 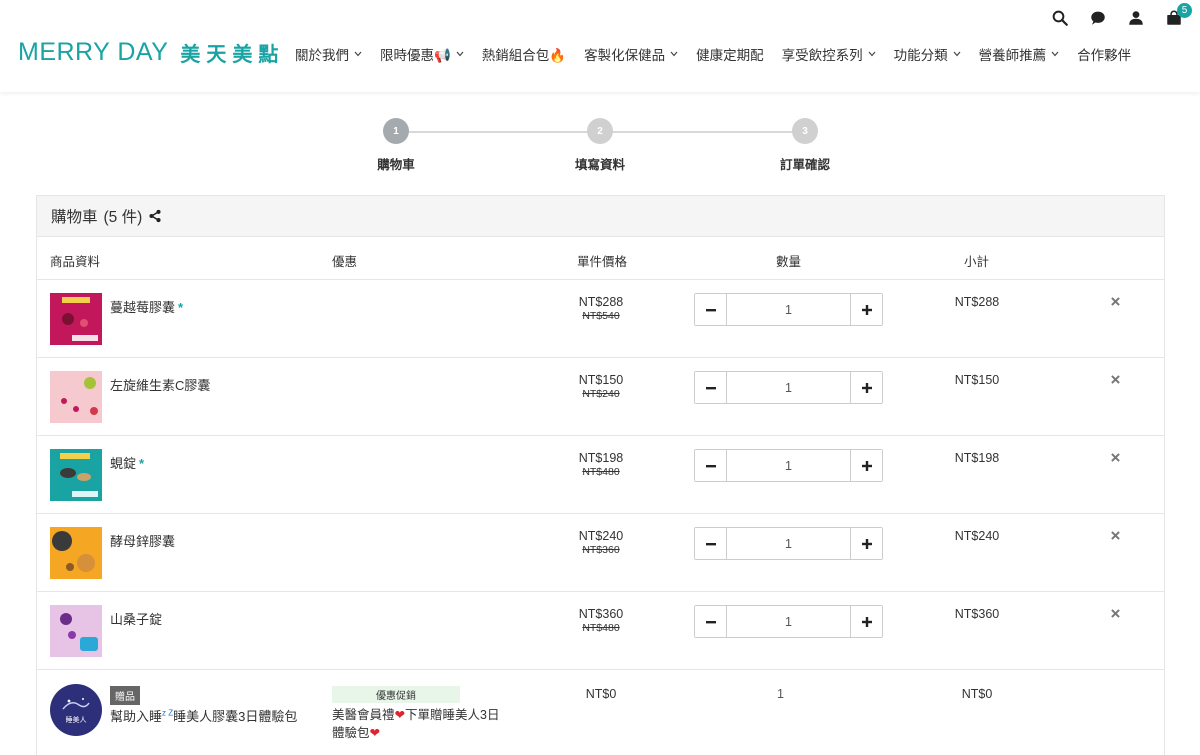 I want to click on nav-item-label: 限時優惠📢, so click(x=415, y=55).